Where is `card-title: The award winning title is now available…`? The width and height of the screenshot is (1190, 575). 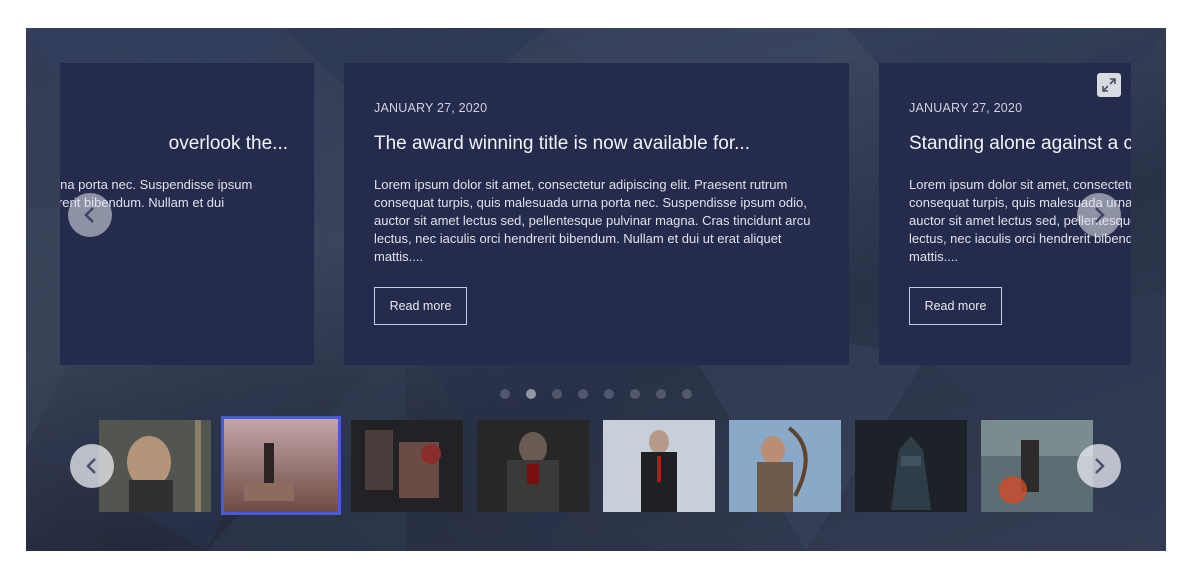
card-title: The award winning title is now available… is located at coordinates (596, 146).